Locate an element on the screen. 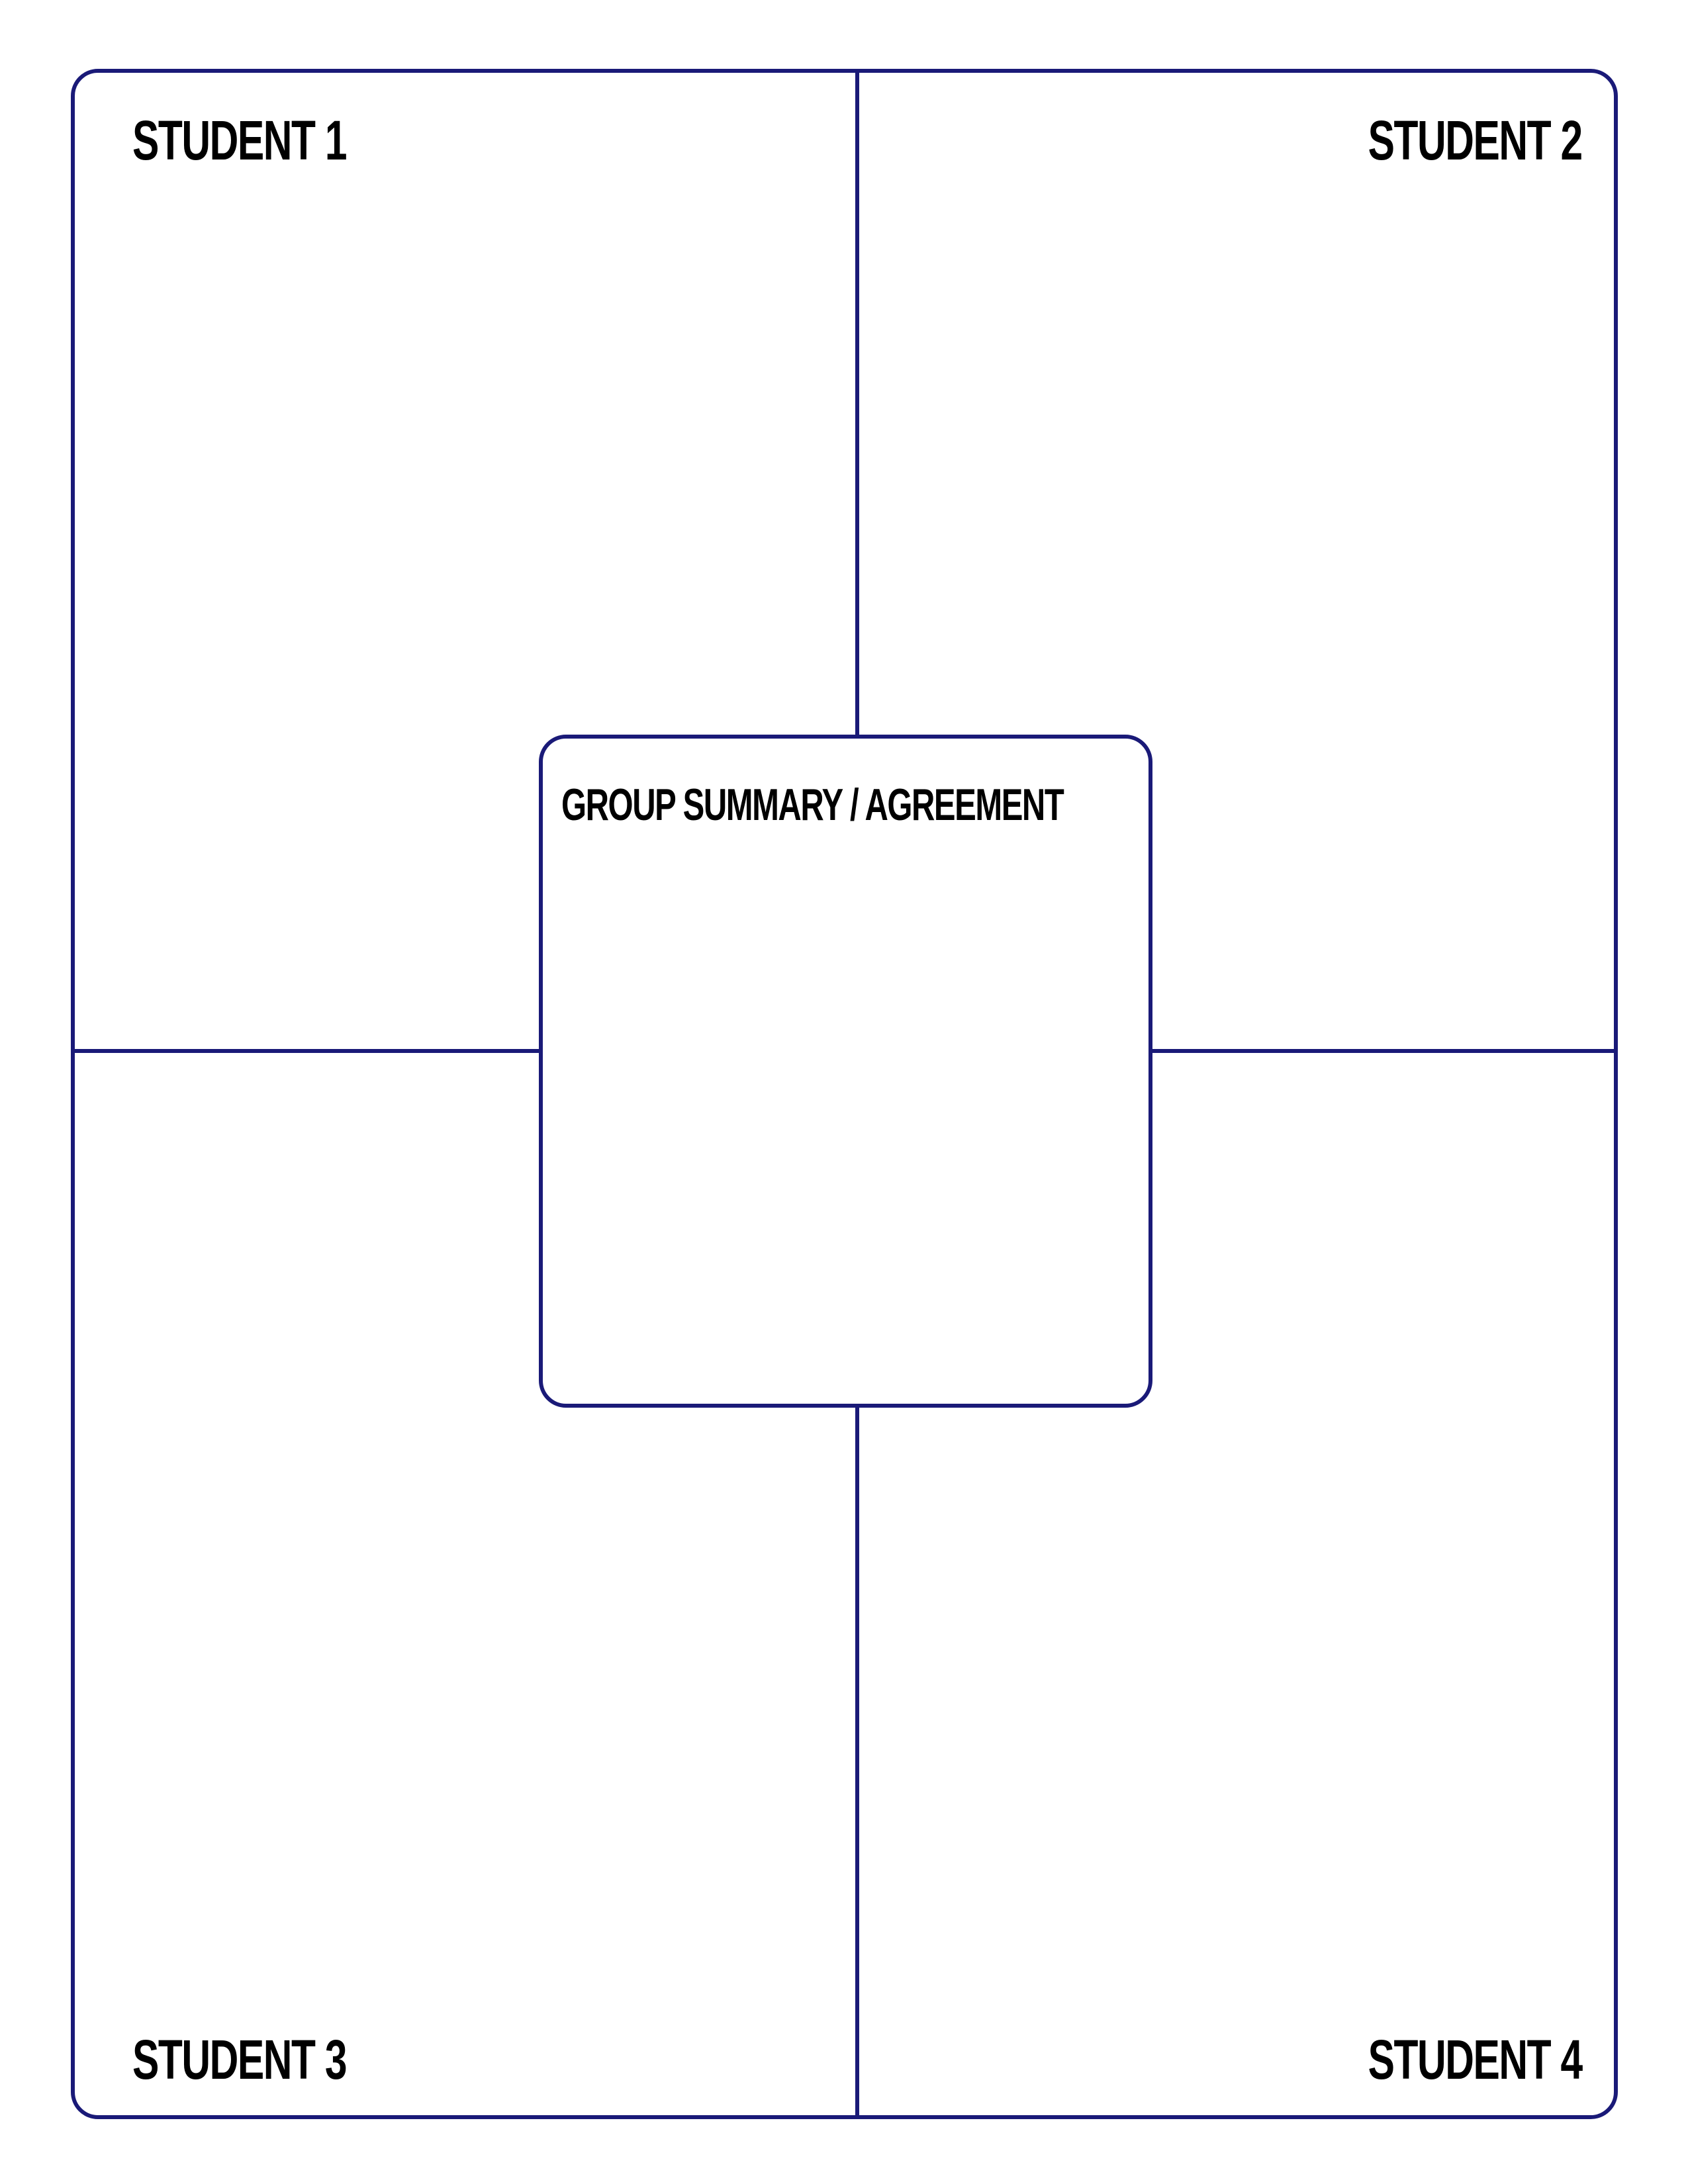 The width and height of the screenshot is (1688, 2184). student-2-label: STUDENT 2 is located at coordinates (1475, 140).